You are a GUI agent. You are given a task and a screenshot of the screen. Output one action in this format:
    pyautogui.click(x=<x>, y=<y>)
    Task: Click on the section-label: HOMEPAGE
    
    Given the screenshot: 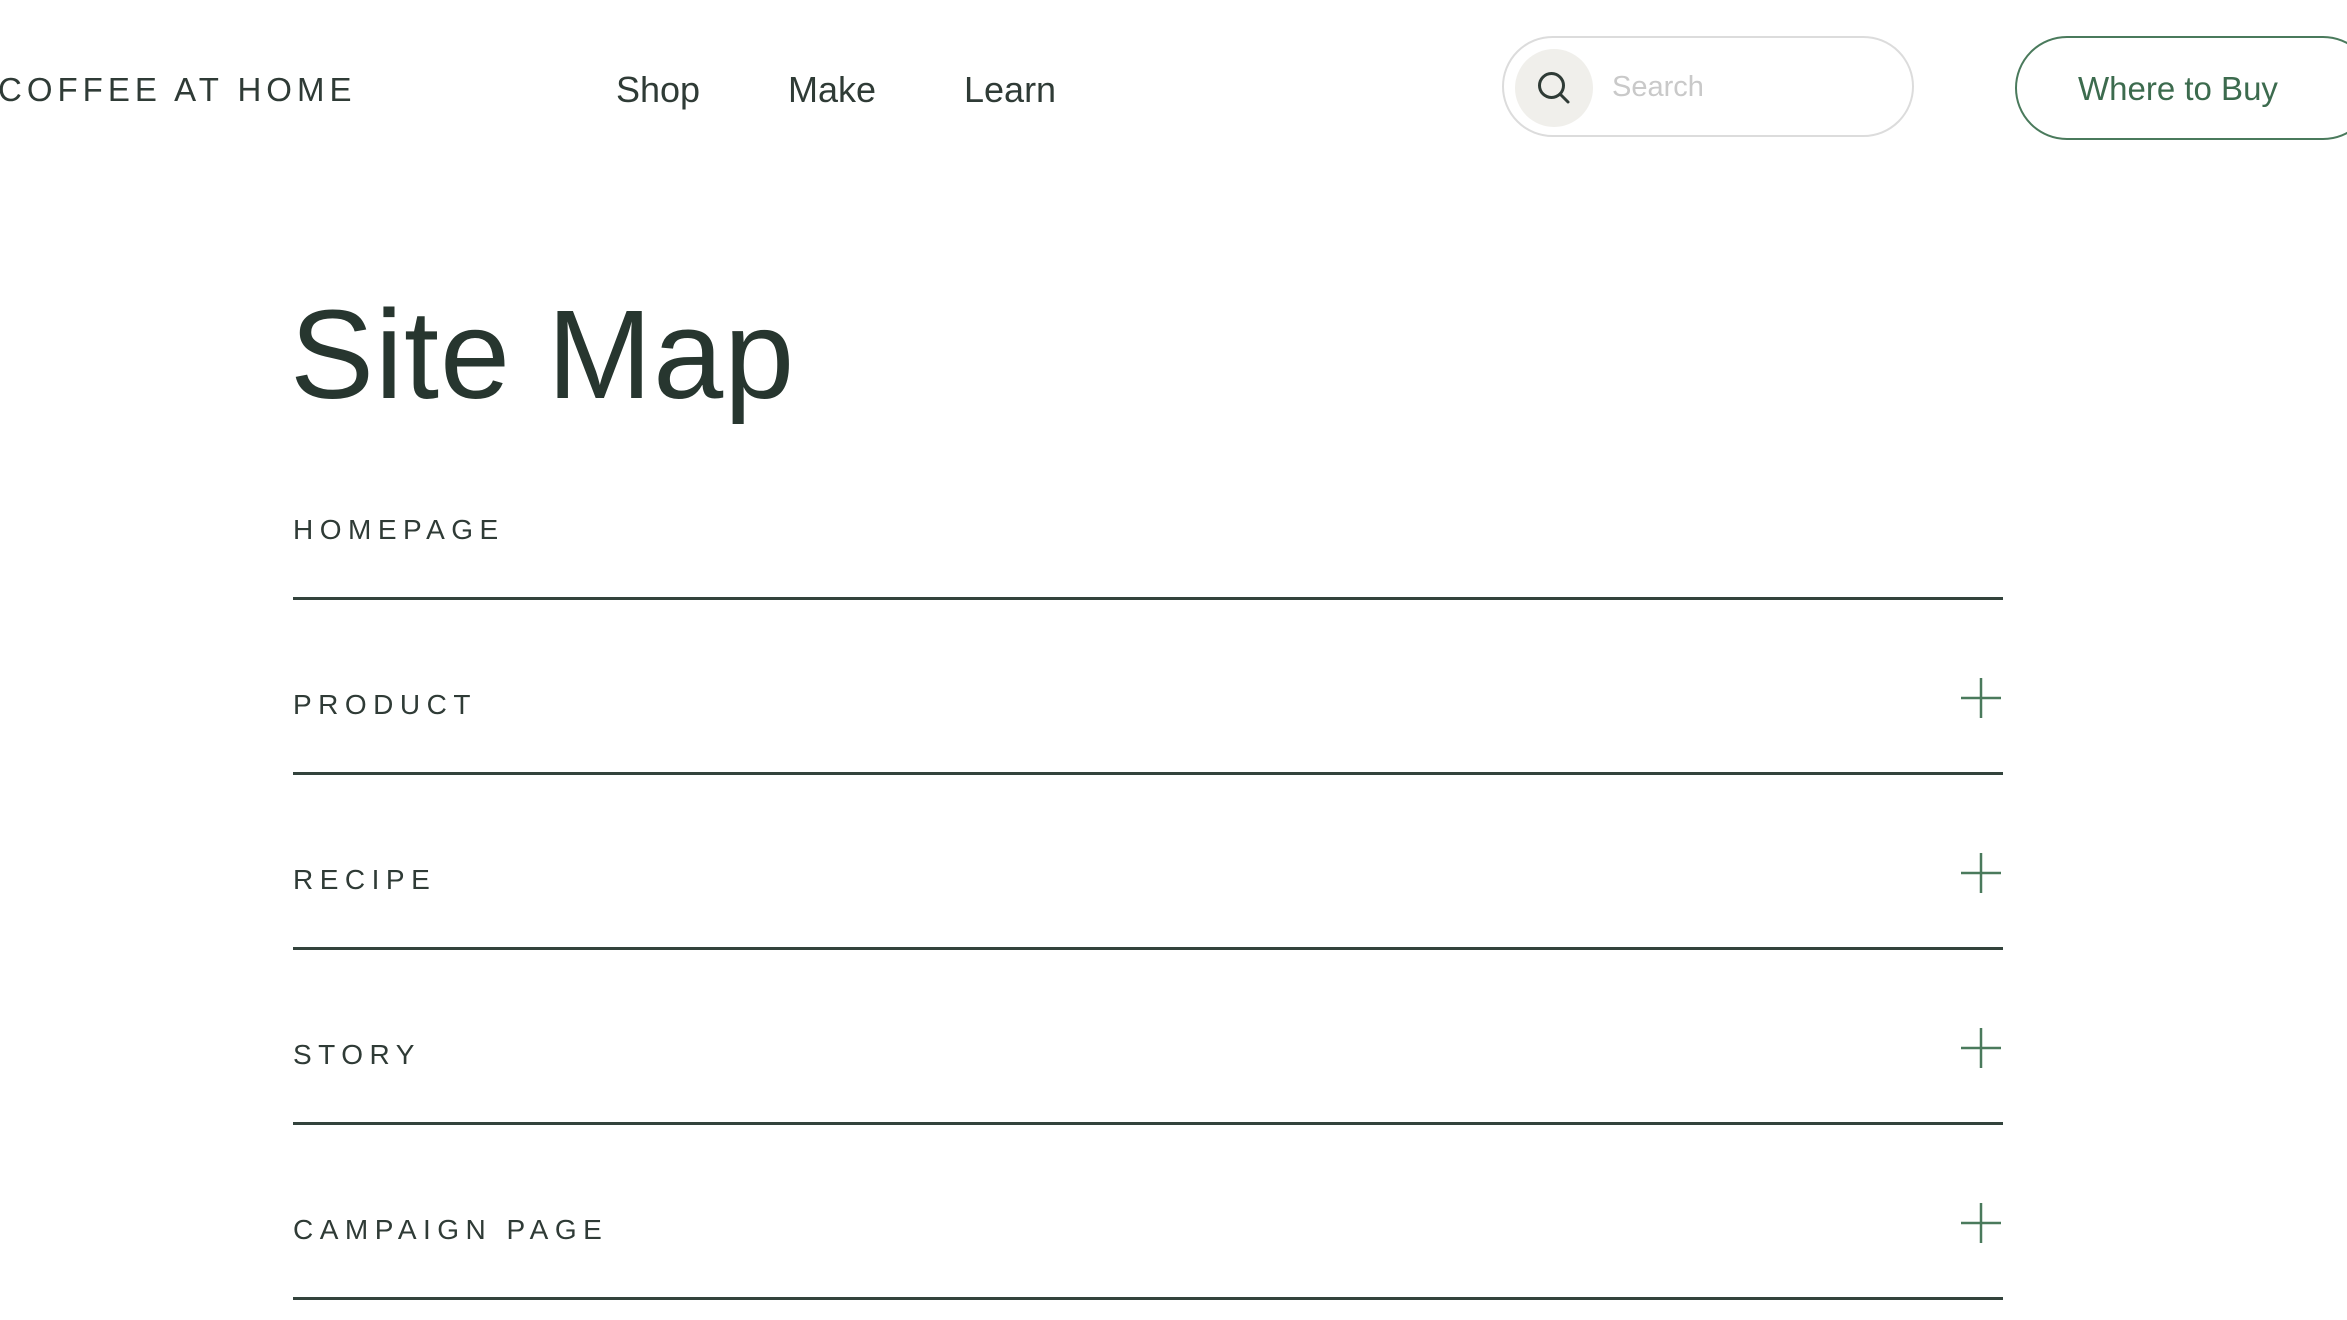 What is the action you would take?
    pyautogui.click(x=399, y=529)
    